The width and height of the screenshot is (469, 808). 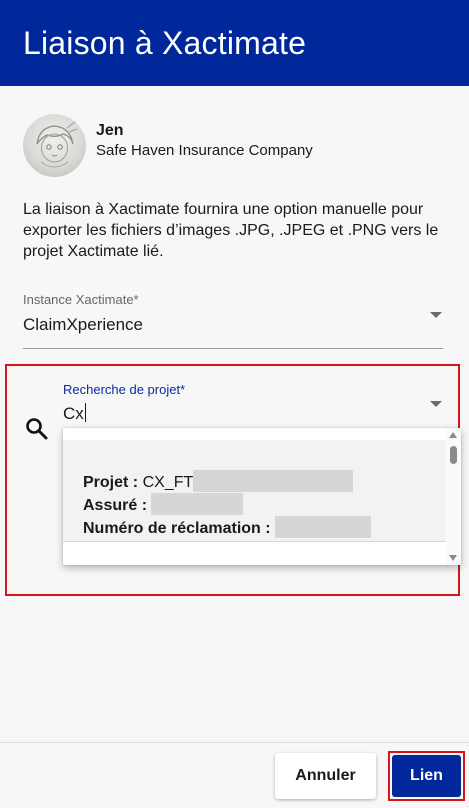 What do you see at coordinates (124, 389) in the screenshot?
I see `project-search-label: Recherche de projet*` at bounding box center [124, 389].